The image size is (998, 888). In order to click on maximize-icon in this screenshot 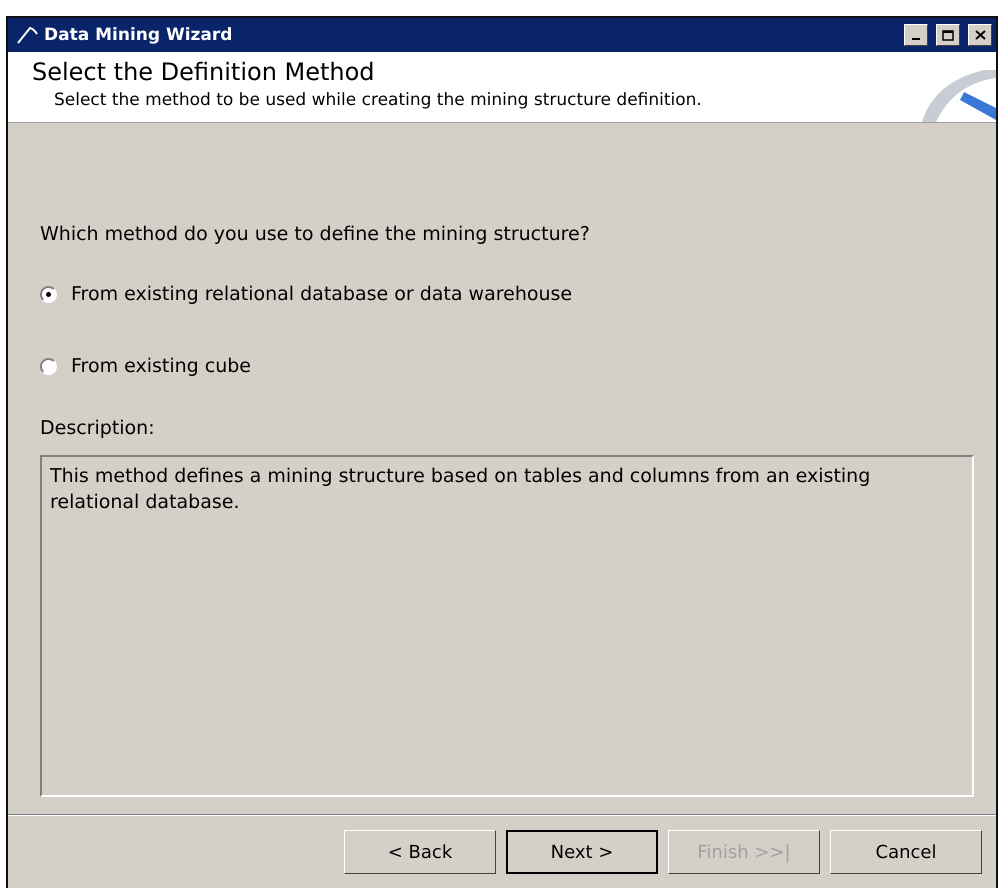, I will do `click(948, 35)`.